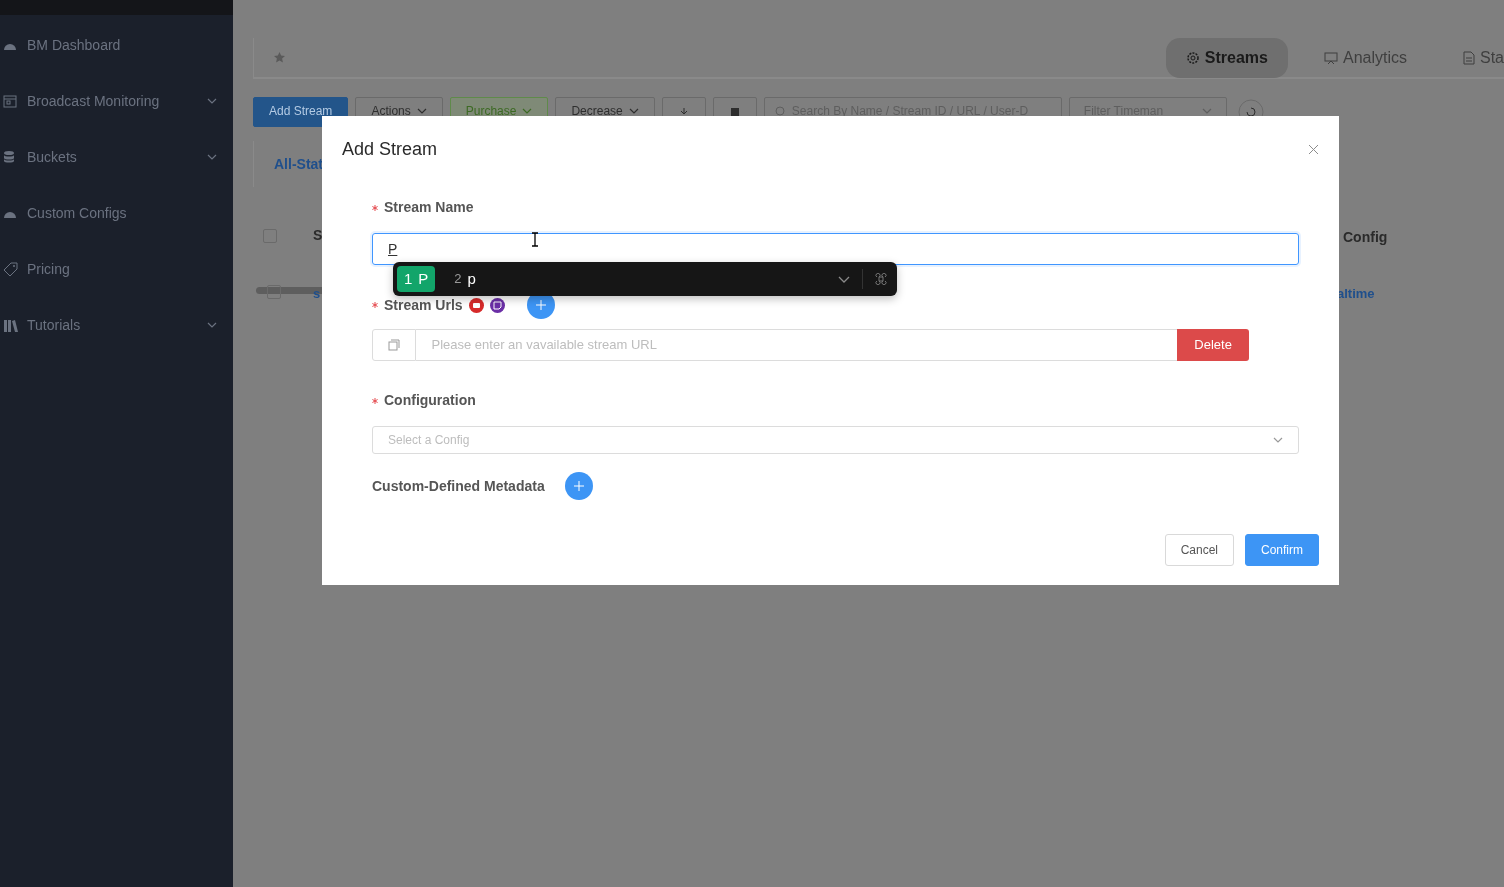 Image resolution: width=1504 pixels, height=887 pixels. I want to click on database-icon, so click(9, 157).